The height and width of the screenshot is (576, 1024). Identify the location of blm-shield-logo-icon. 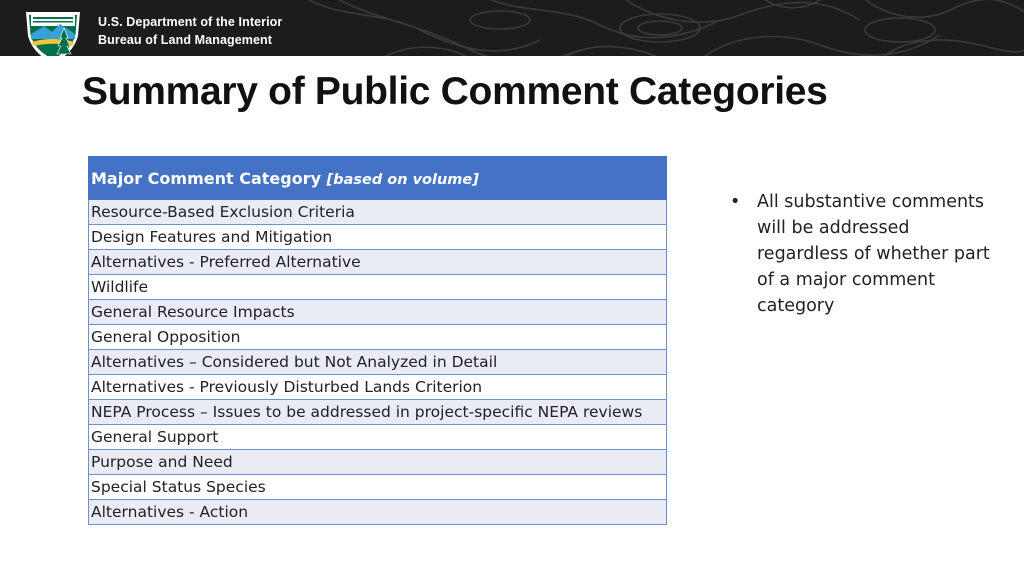
(53, 34).